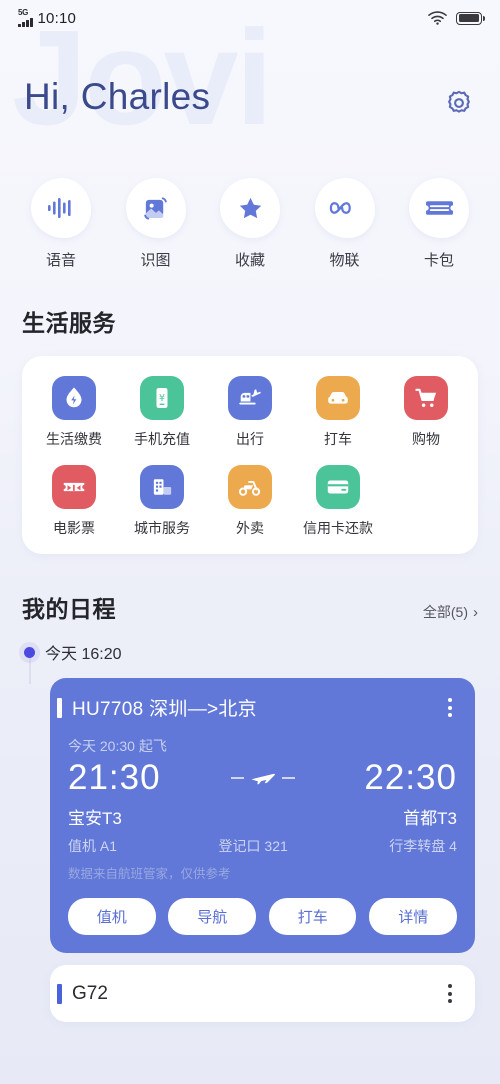 This screenshot has height=1084, width=500. Describe the element at coordinates (253, 846) in the screenshot. I see `flight-gate: 登记口 321` at that location.